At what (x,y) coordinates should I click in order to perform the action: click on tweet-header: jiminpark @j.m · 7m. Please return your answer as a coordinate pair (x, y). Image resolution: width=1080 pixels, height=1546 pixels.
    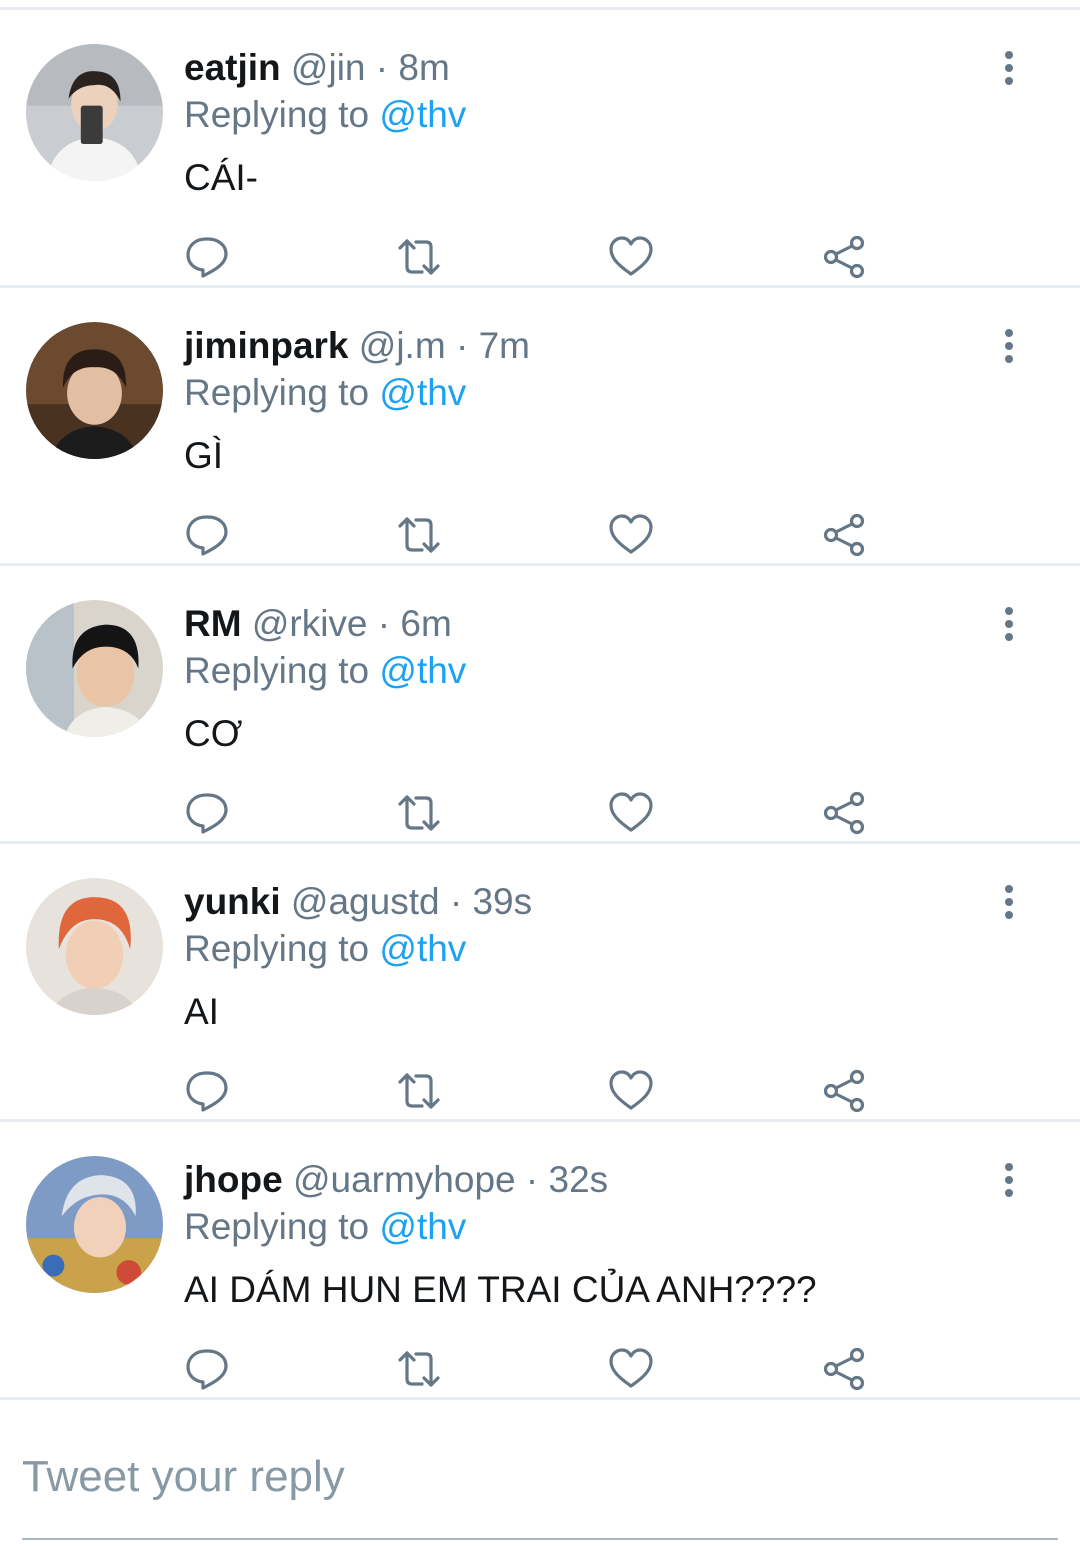
    Looking at the image, I should click on (357, 346).